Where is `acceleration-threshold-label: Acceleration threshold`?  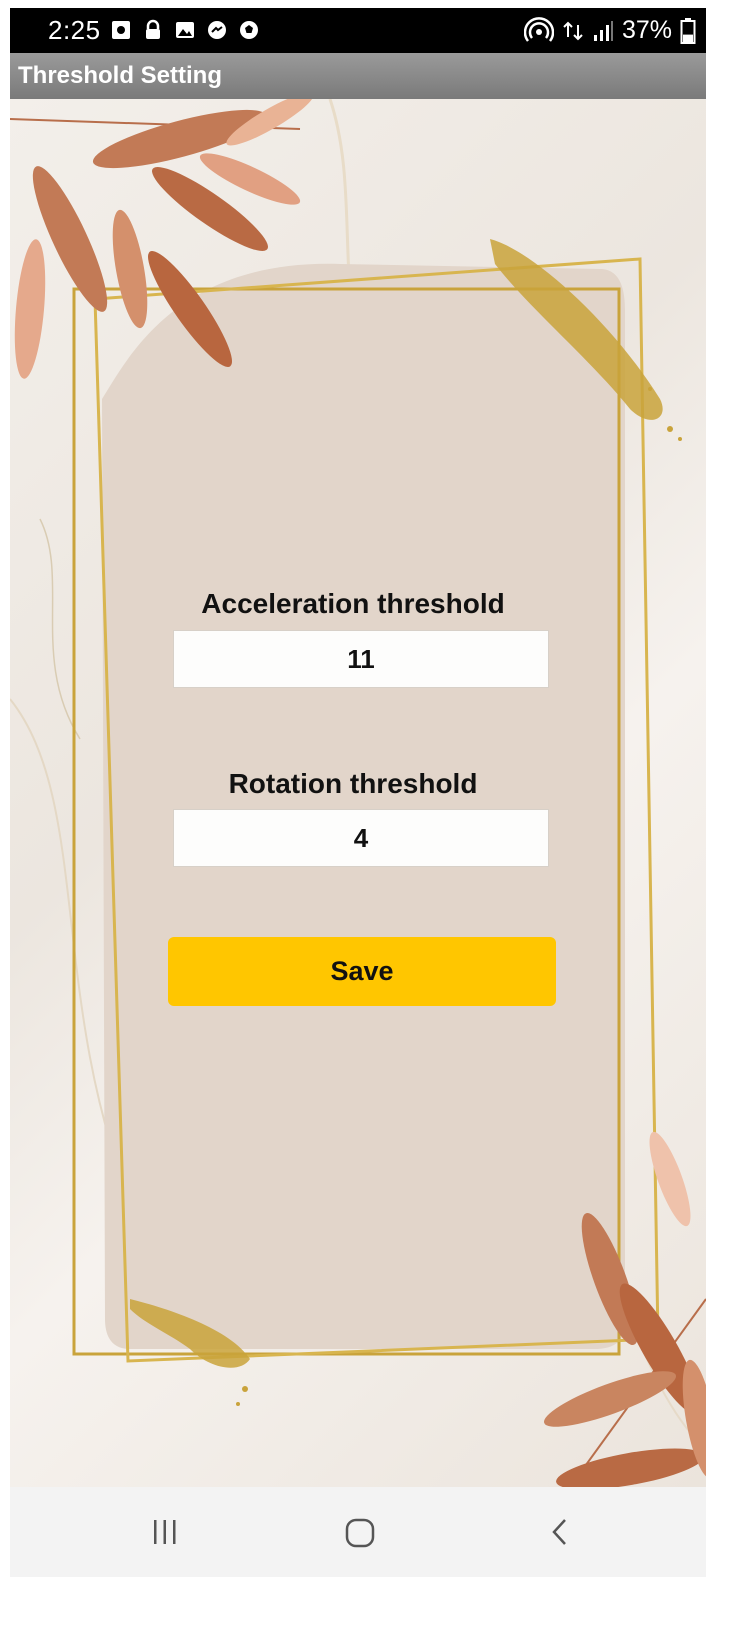
acceleration-threshold-label: Acceleration threshold is located at coordinates (353, 603).